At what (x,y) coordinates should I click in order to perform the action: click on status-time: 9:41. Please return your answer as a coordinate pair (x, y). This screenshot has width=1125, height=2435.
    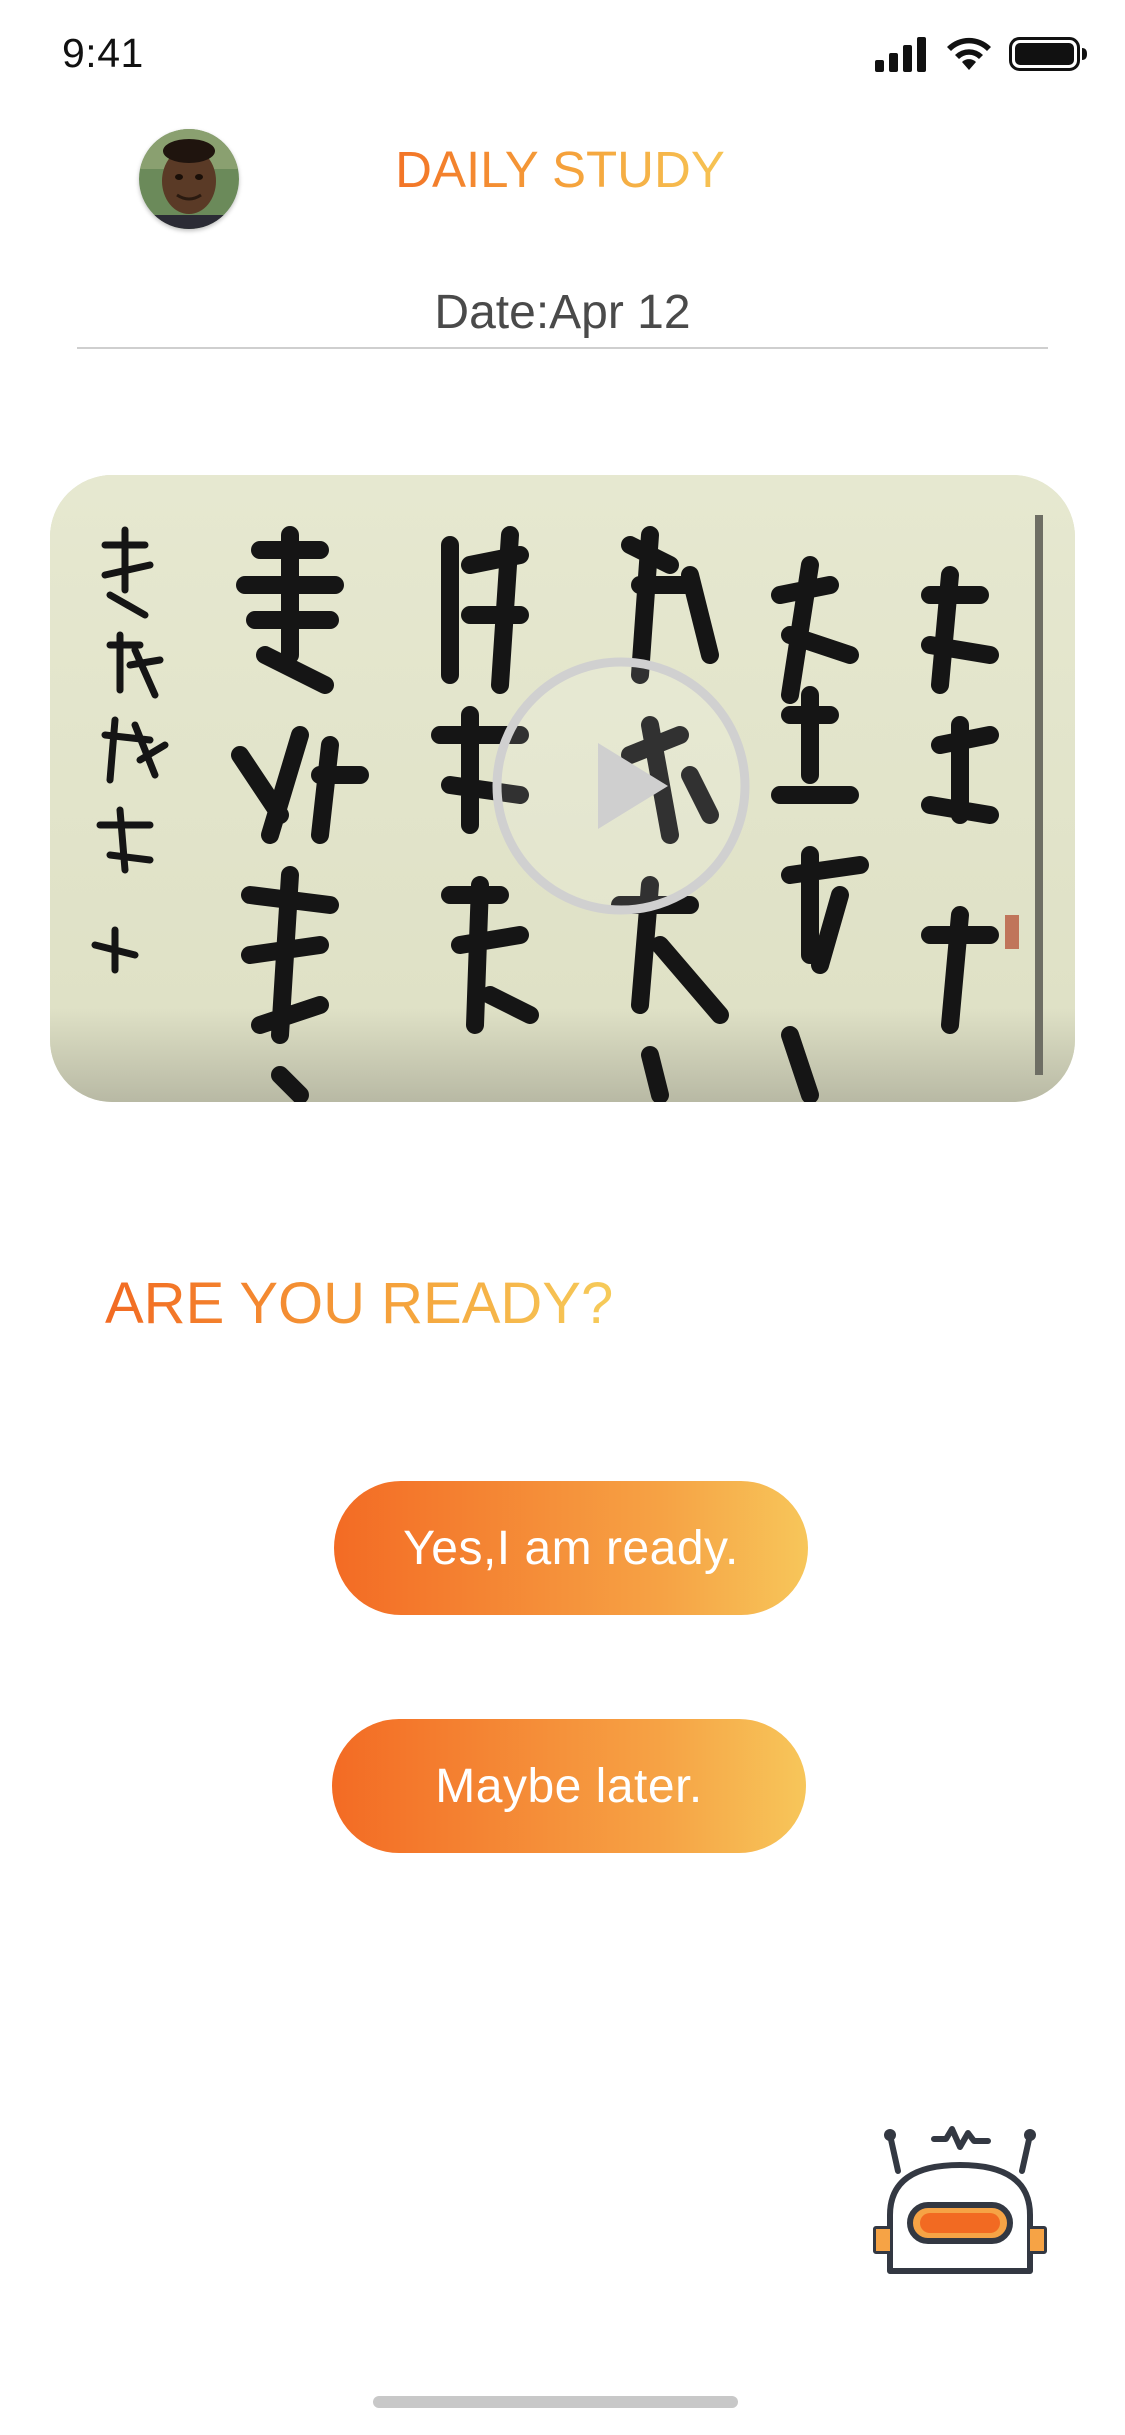
    Looking at the image, I should click on (103, 53).